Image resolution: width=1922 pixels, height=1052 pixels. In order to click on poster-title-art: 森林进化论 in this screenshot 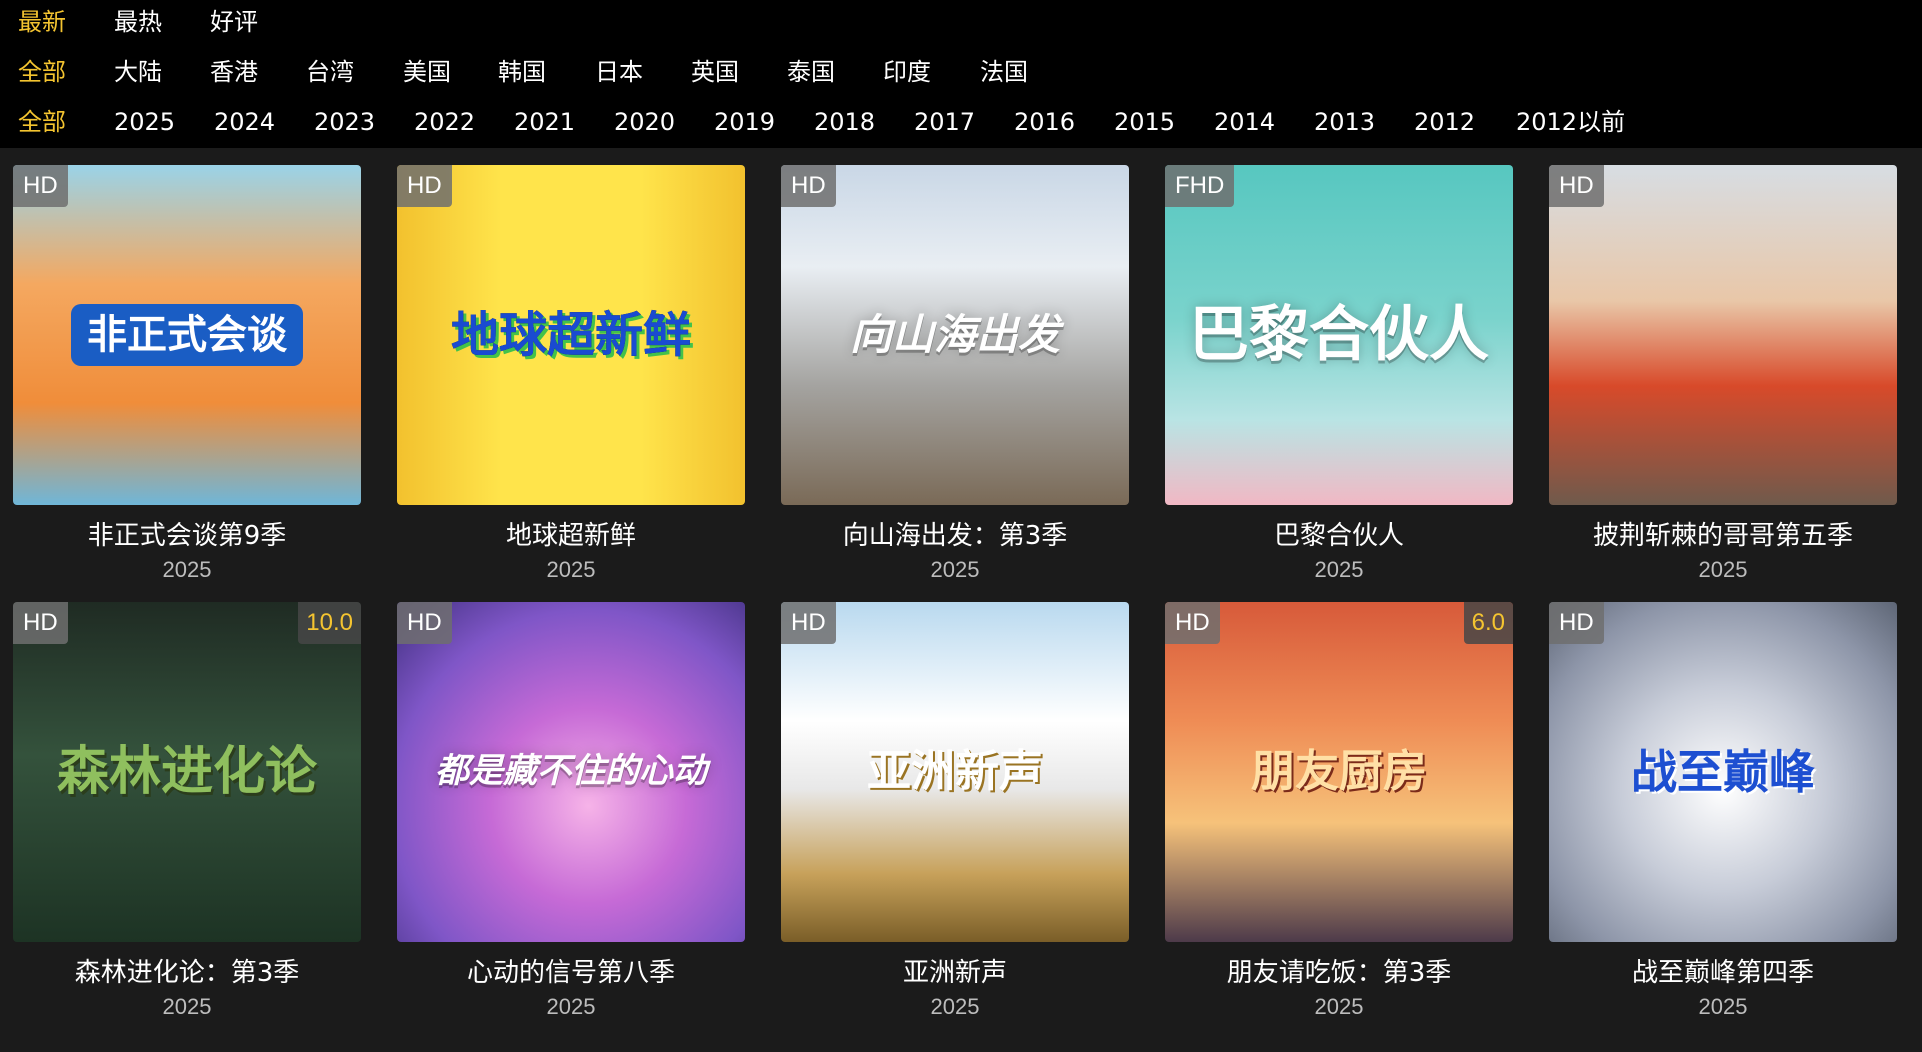, I will do `click(186, 771)`.